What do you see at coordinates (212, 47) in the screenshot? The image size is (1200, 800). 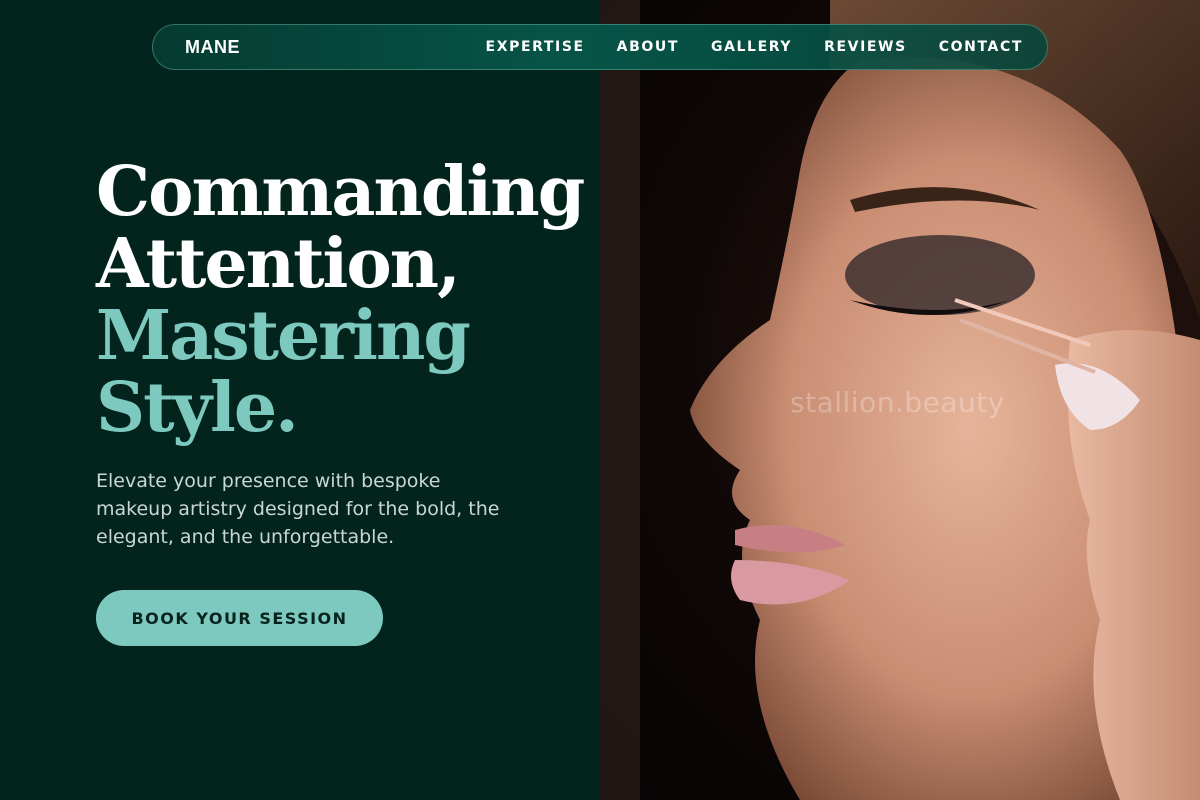 I see `brand-logo: MANE` at bounding box center [212, 47].